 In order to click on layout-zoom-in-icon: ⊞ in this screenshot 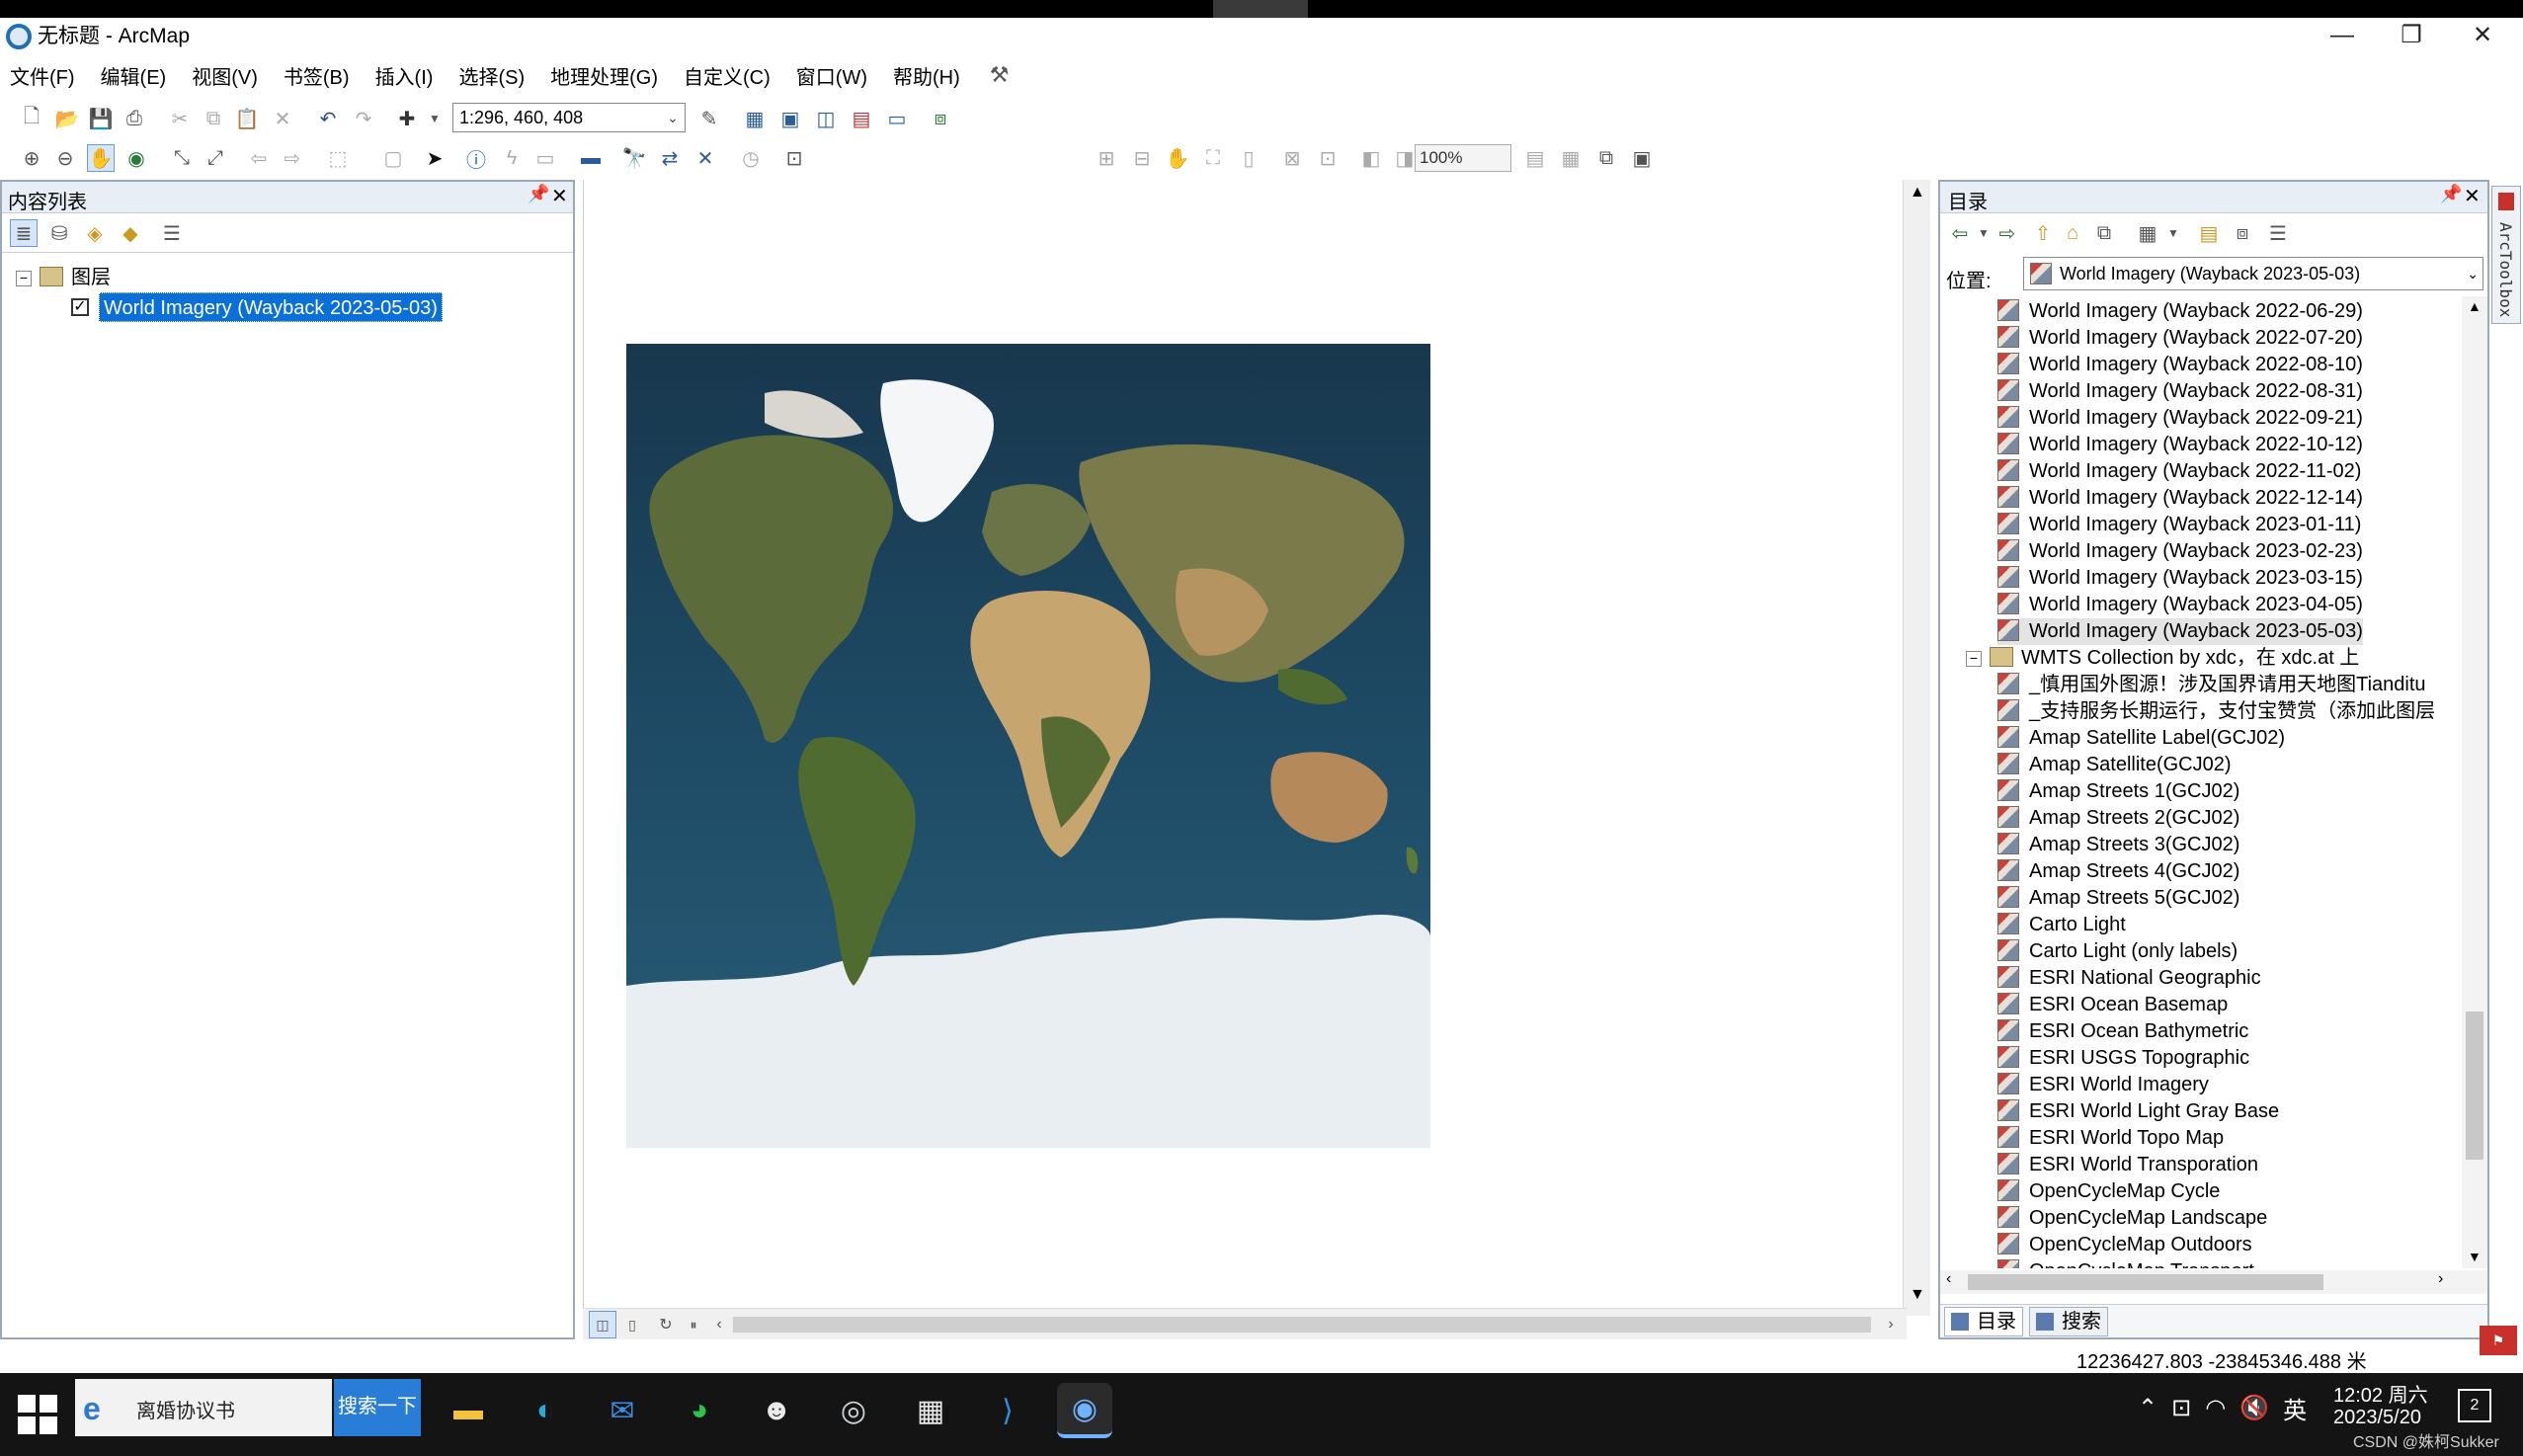, I will do `click(1106, 158)`.